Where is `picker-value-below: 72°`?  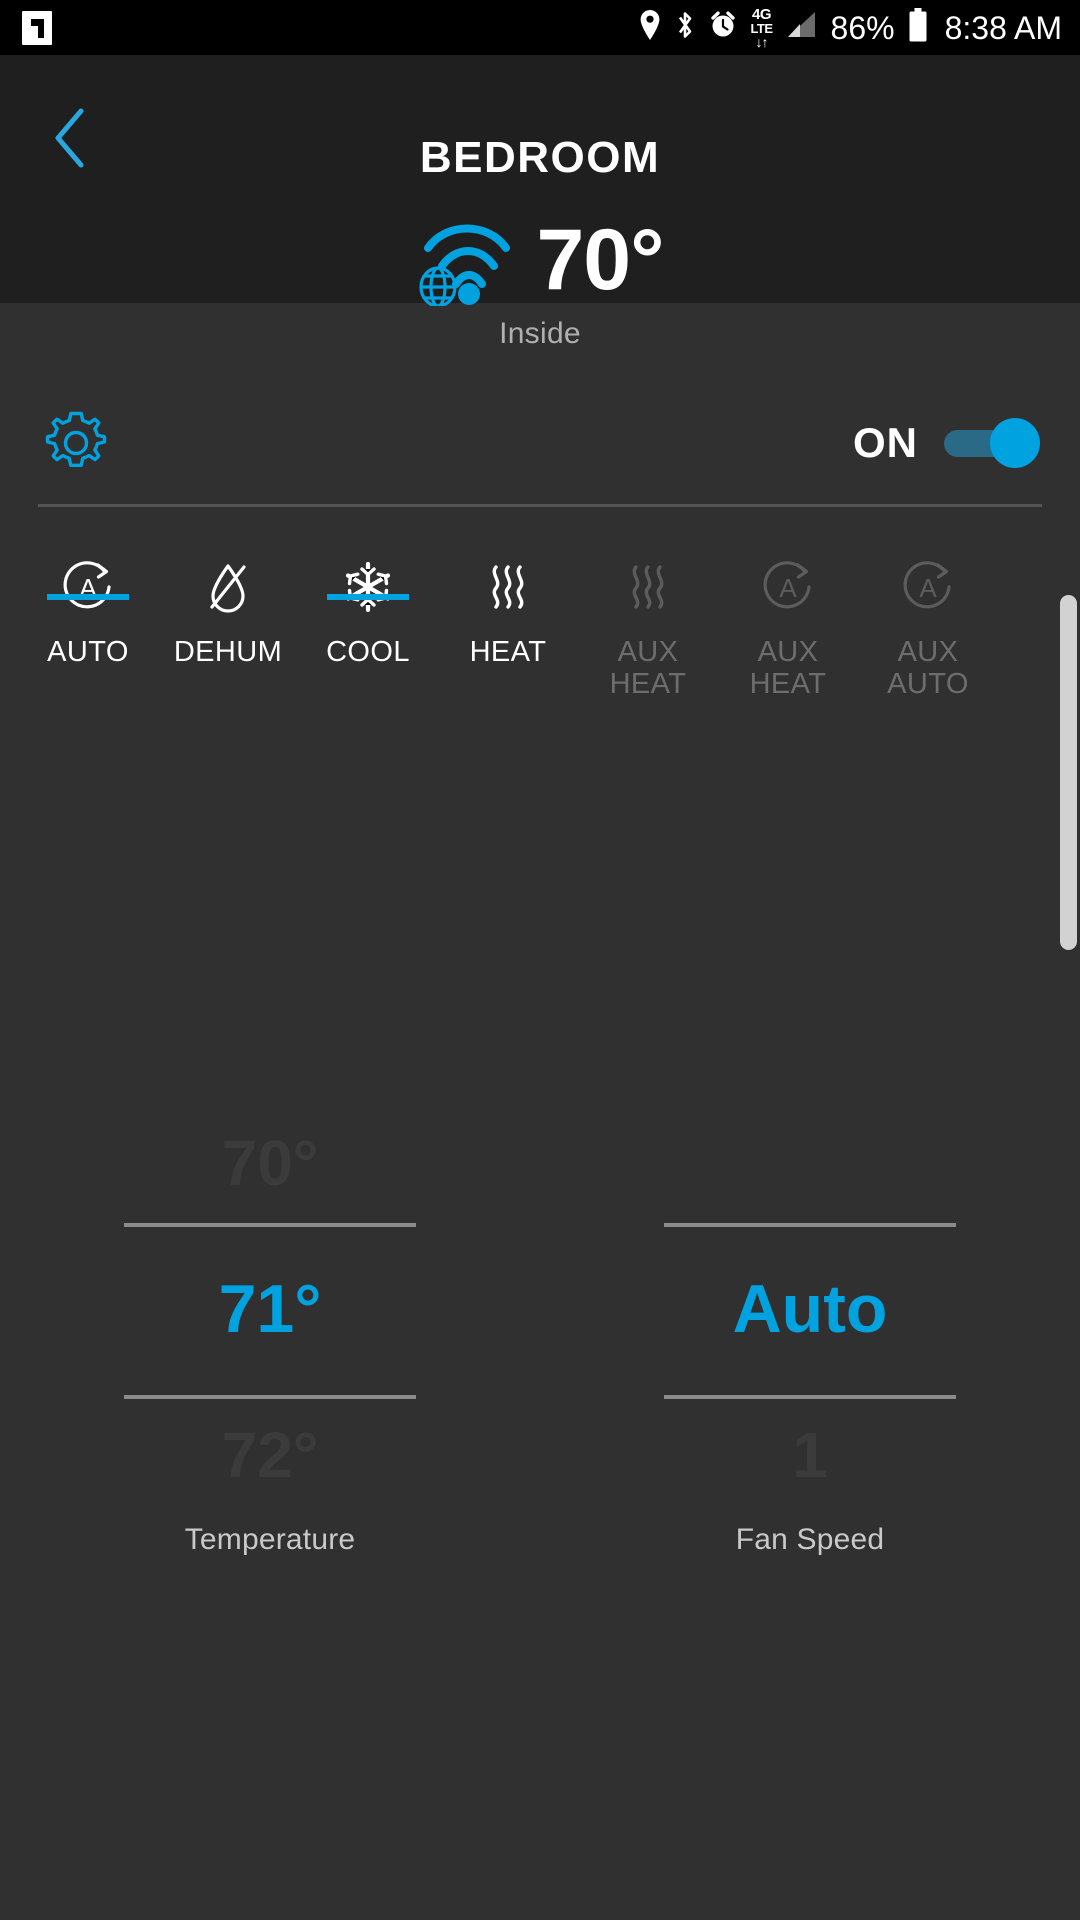
picker-value-below: 72° is located at coordinates (270, 1455).